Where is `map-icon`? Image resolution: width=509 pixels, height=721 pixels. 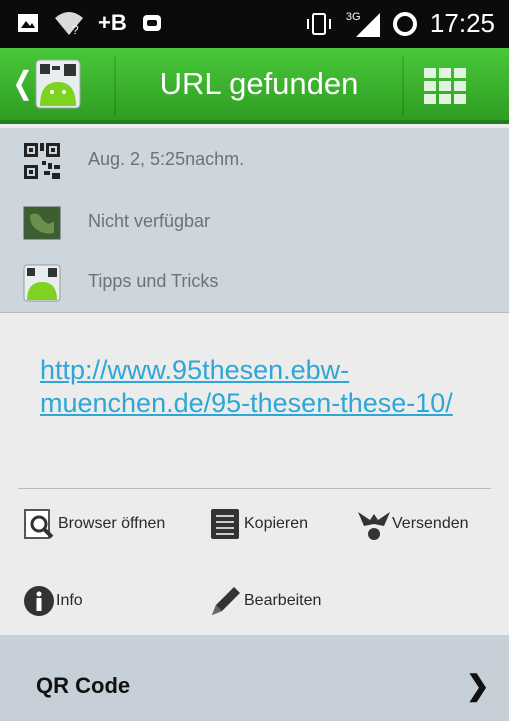
map-icon is located at coordinates (42, 223).